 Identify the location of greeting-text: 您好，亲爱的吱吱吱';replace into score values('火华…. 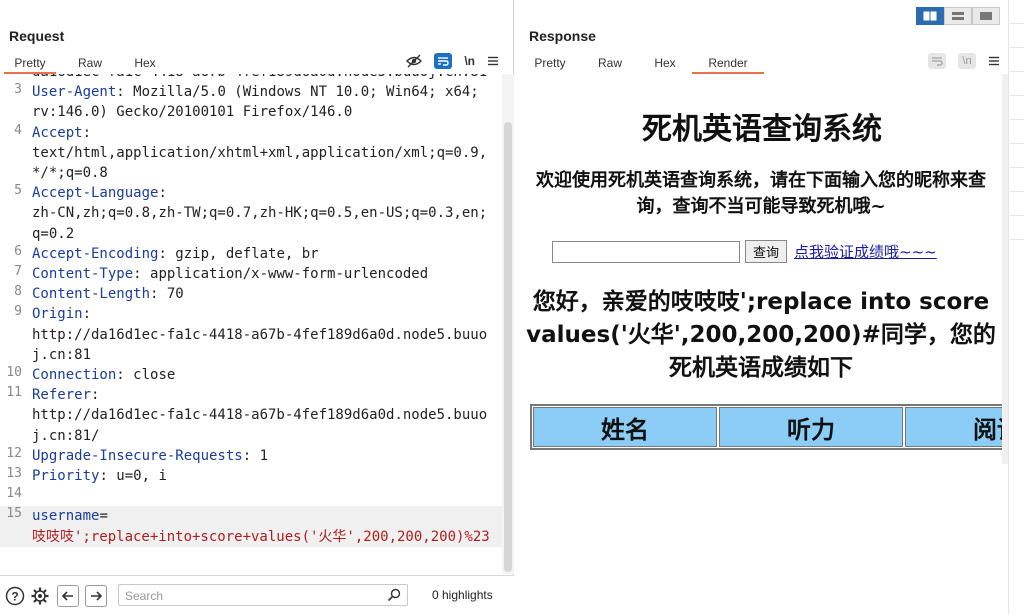
(761, 335).